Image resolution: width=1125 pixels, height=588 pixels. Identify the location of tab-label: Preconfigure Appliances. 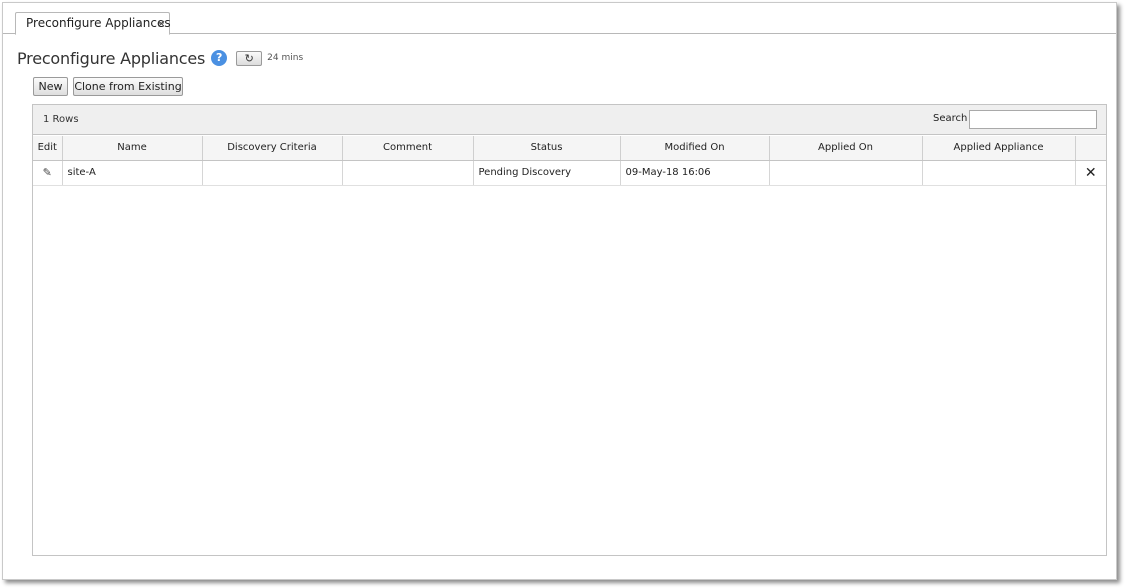
(98, 23).